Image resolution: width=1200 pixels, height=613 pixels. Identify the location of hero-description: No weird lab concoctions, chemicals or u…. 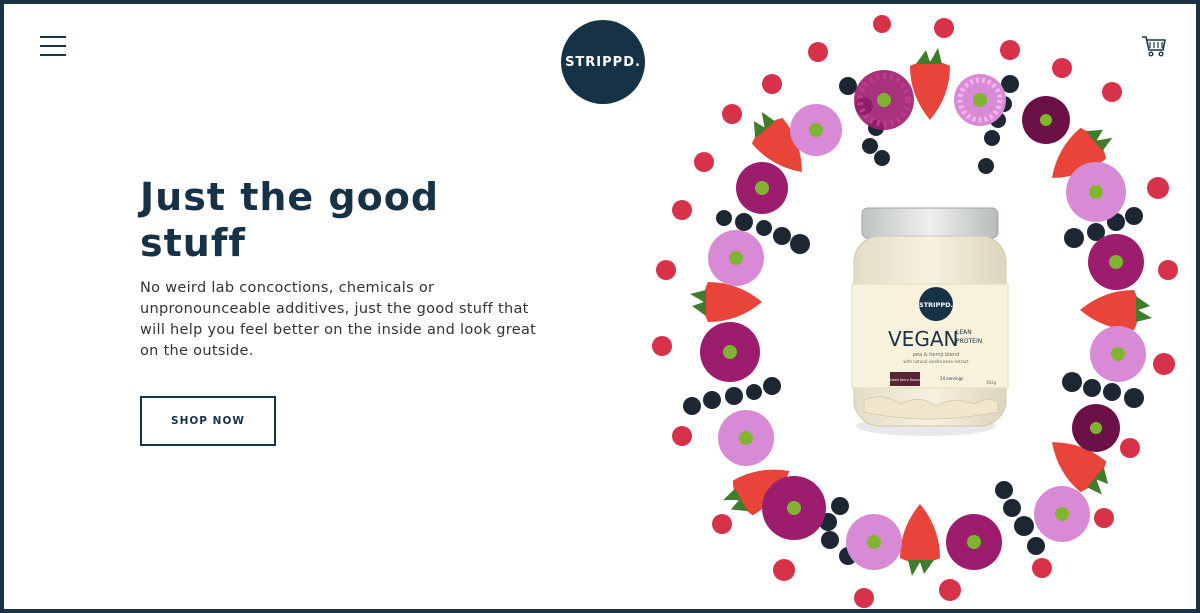
(338, 319).